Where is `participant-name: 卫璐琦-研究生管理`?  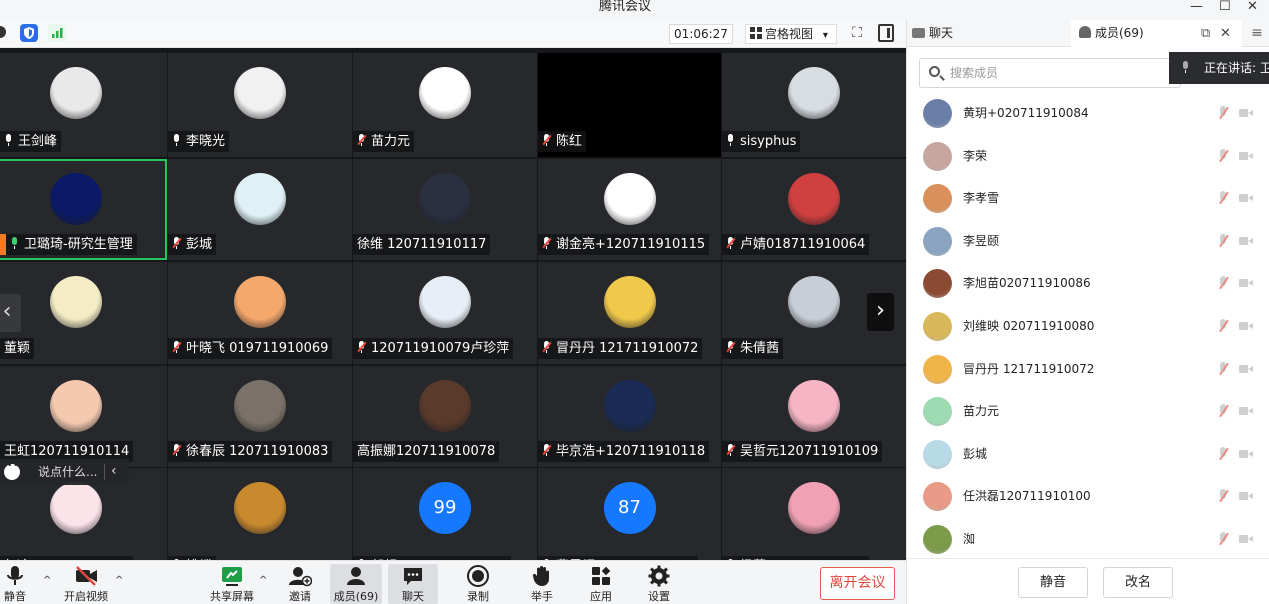 participant-name: 卫璐琦-研究生管理 is located at coordinates (78, 244).